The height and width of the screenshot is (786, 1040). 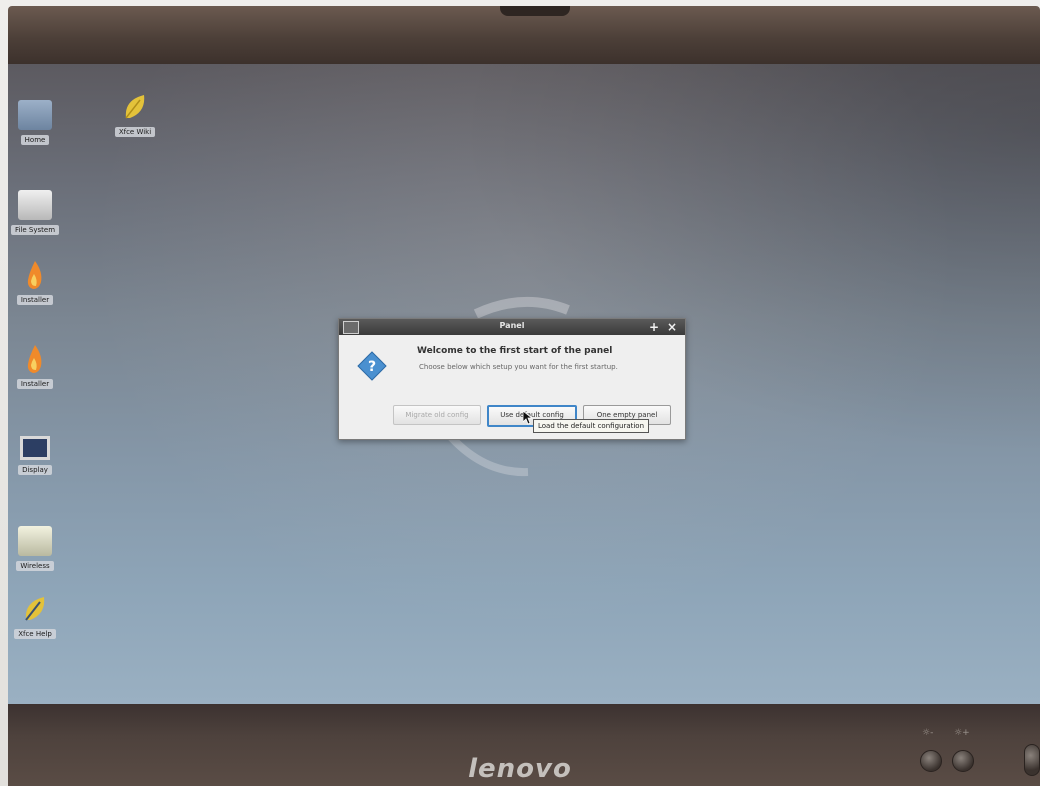 I want to click on webcam-notch, so click(x=535, y=11).